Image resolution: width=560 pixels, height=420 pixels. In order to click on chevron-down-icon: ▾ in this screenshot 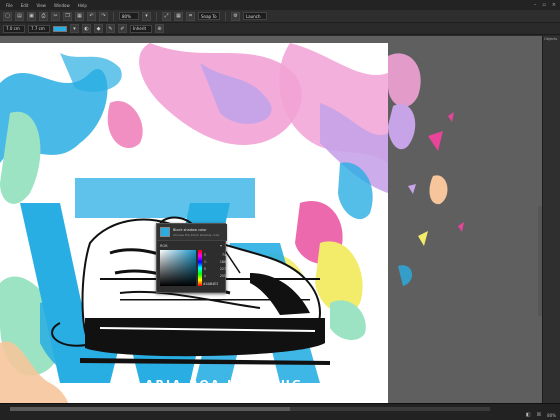, I will do `click(221, 245)`.